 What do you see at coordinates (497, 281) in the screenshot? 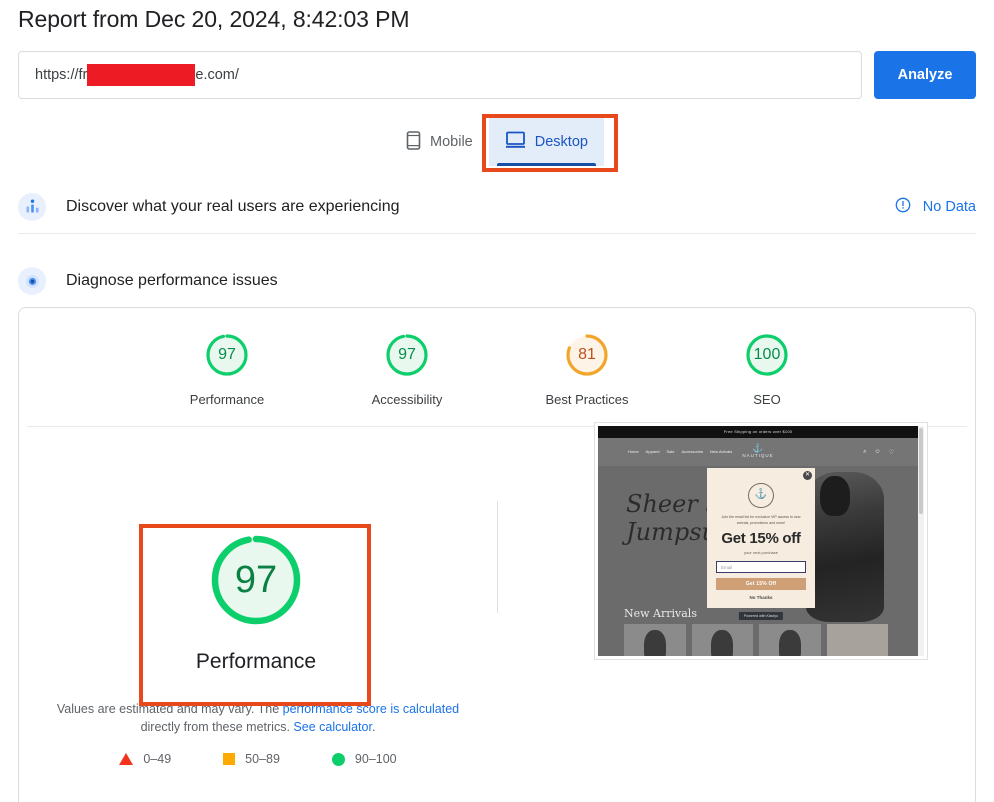
I see `section-lab-data: Diagnose performance issues` at bounding box center [497, 281].